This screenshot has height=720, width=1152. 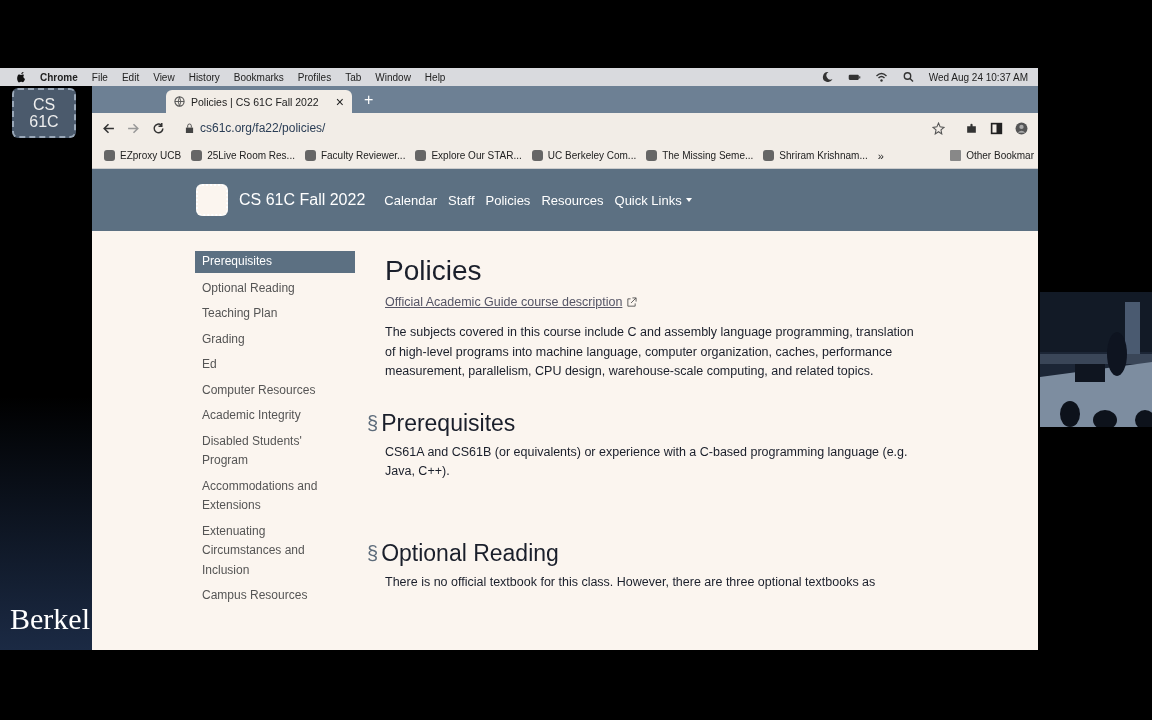 What do you see at coordinates (275, 262) in the screenshot?
I see `sidebar-item: Prerequisites` at bounding box center [275, 262].